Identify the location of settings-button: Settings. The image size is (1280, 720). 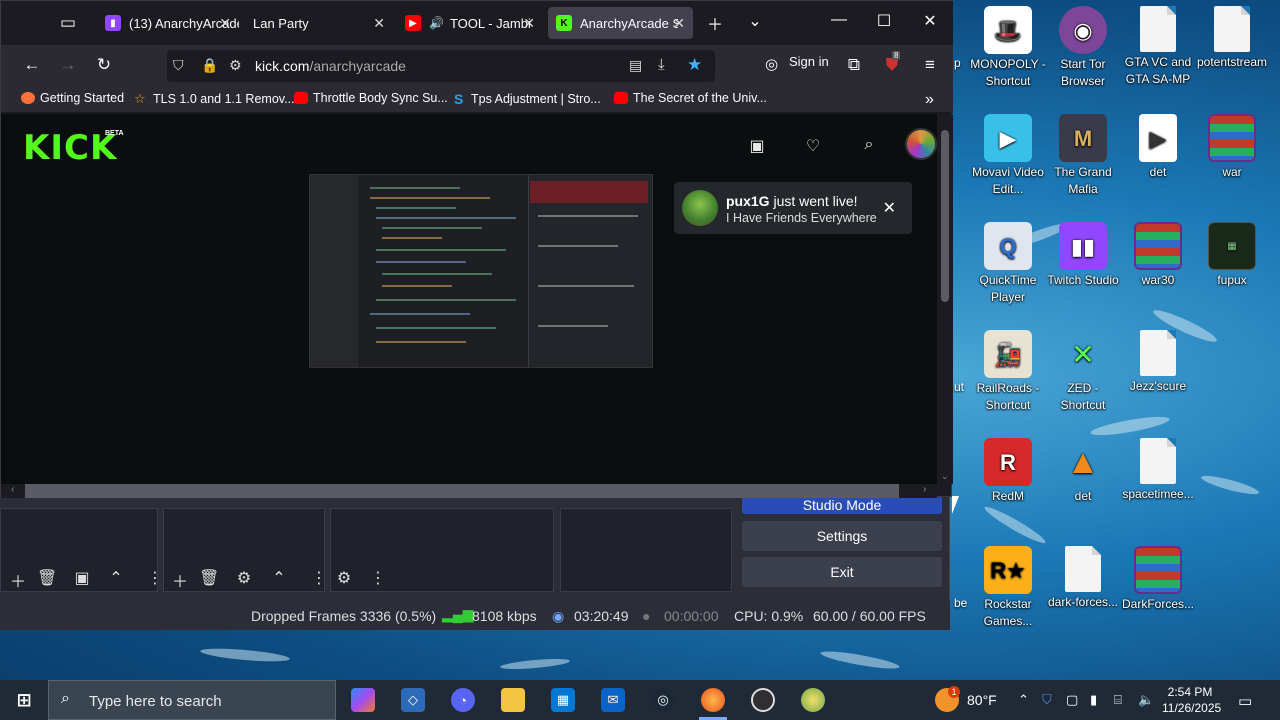
(842, 536).